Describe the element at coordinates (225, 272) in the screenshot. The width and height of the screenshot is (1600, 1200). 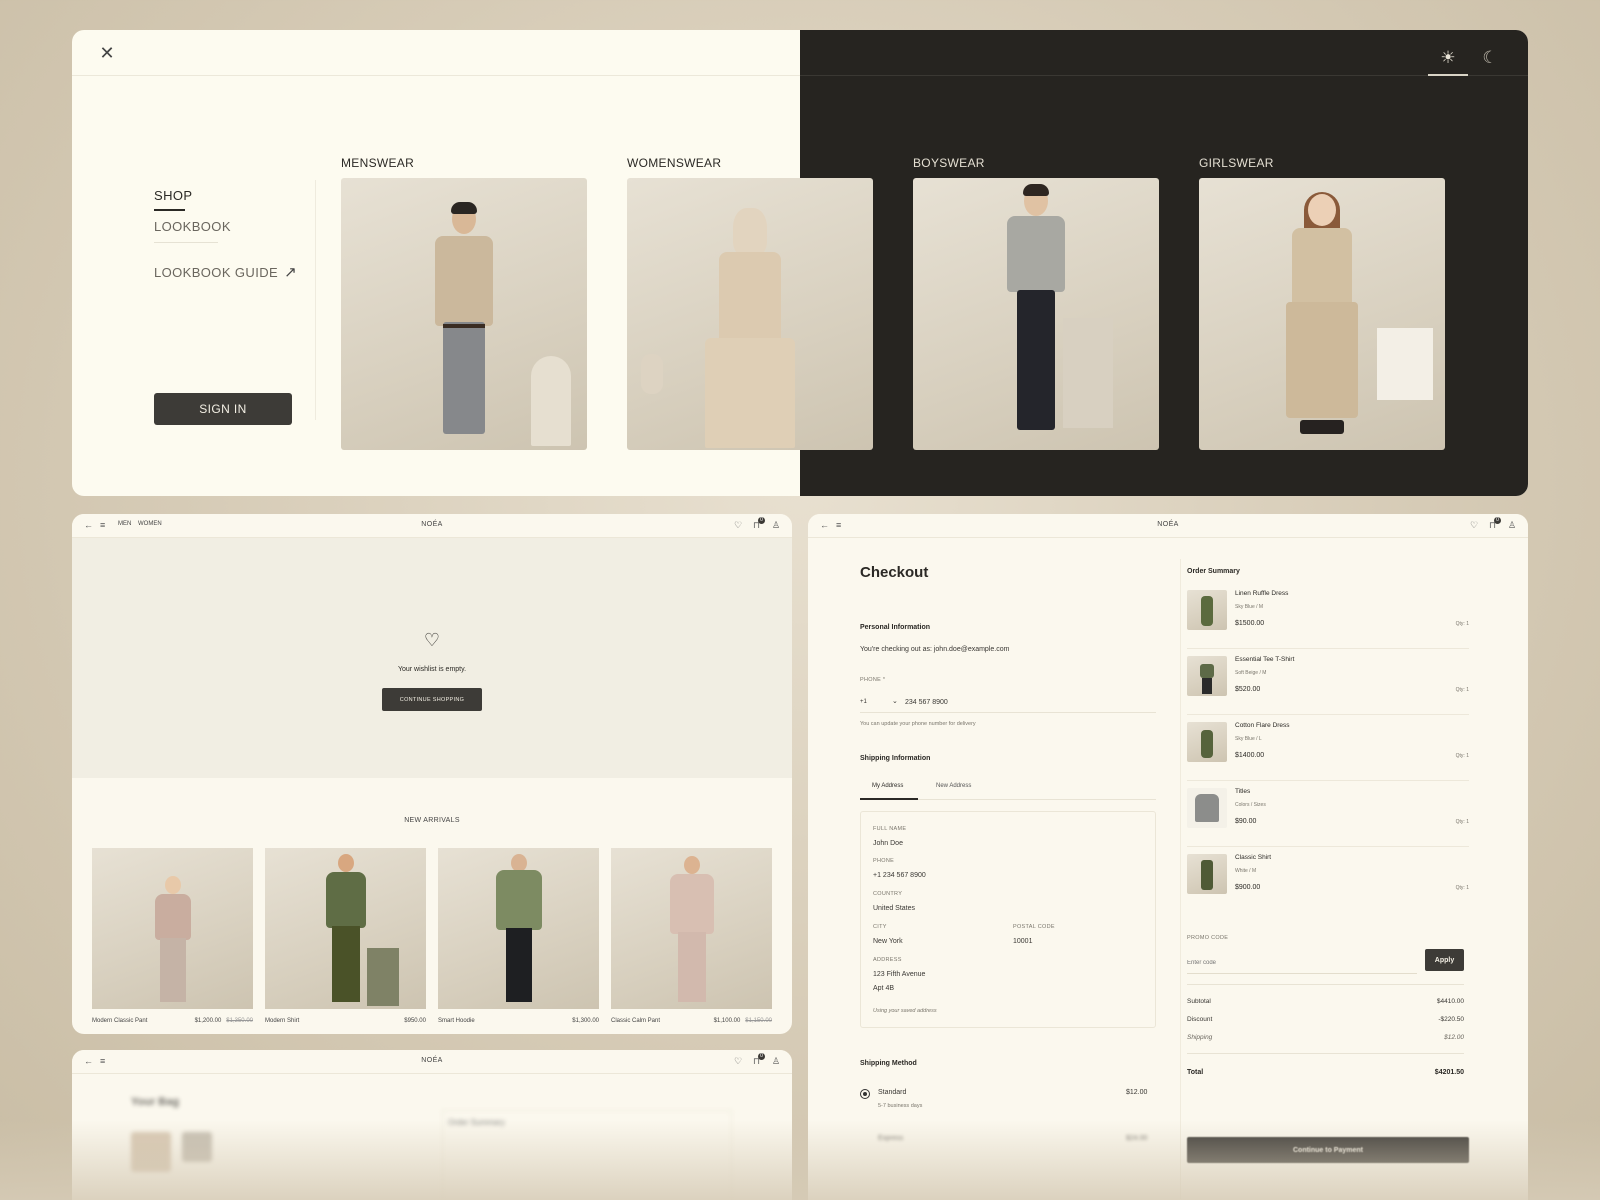
I see `nav-lookbook-guide: LOOKBOOK GUIDE ↗` at that location.